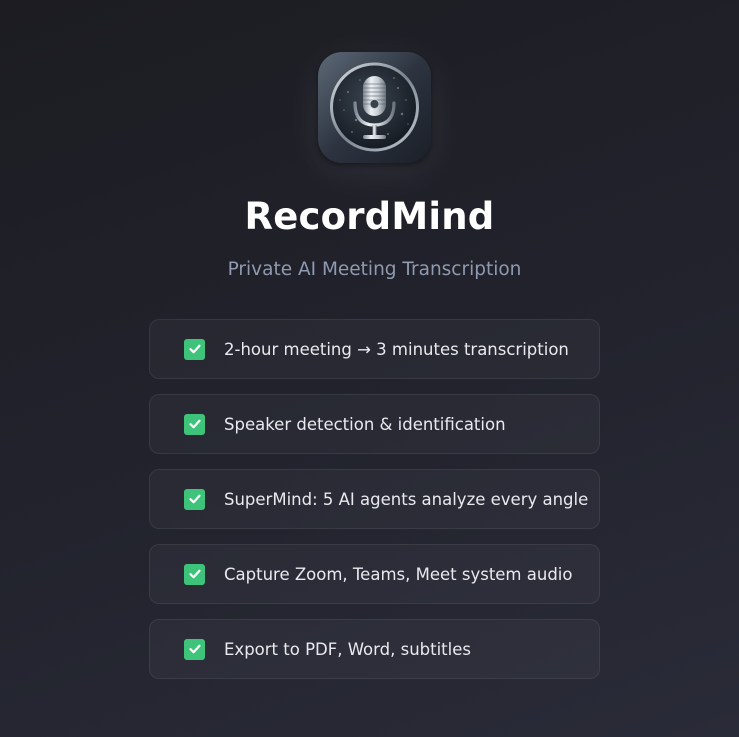 This screenshot has width=739, height=737. I want to click on feature-text: 2-hour meeting → 3 minutes transcription, so click(396, 349).